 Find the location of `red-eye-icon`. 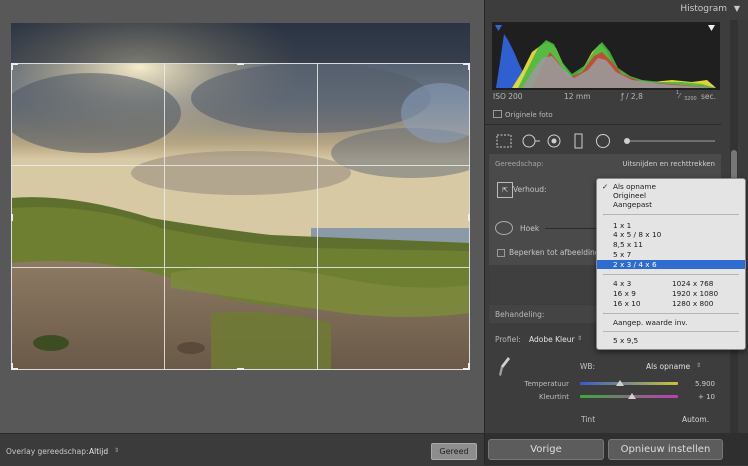

red-eye-icon is located at coordinates (554, 141).